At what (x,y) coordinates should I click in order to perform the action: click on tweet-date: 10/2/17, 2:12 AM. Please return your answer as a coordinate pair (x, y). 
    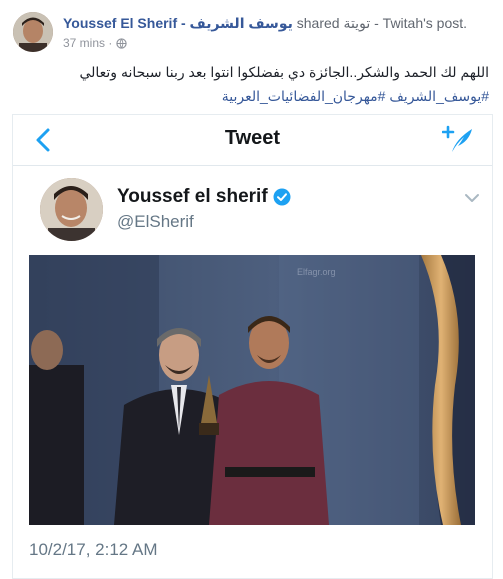
    Looking at the image, I should click on (93, 549).